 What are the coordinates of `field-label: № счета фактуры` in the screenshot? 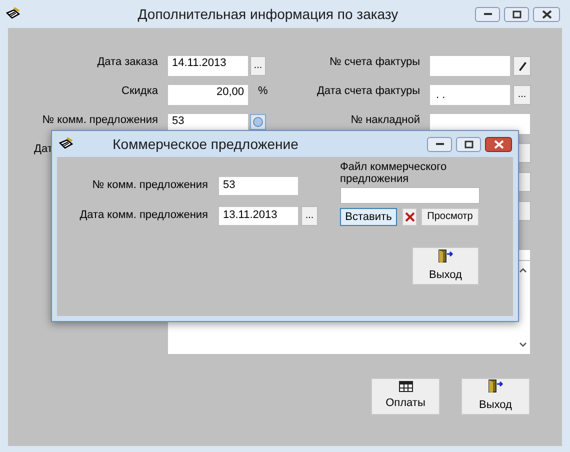 It's located at (375, 62).